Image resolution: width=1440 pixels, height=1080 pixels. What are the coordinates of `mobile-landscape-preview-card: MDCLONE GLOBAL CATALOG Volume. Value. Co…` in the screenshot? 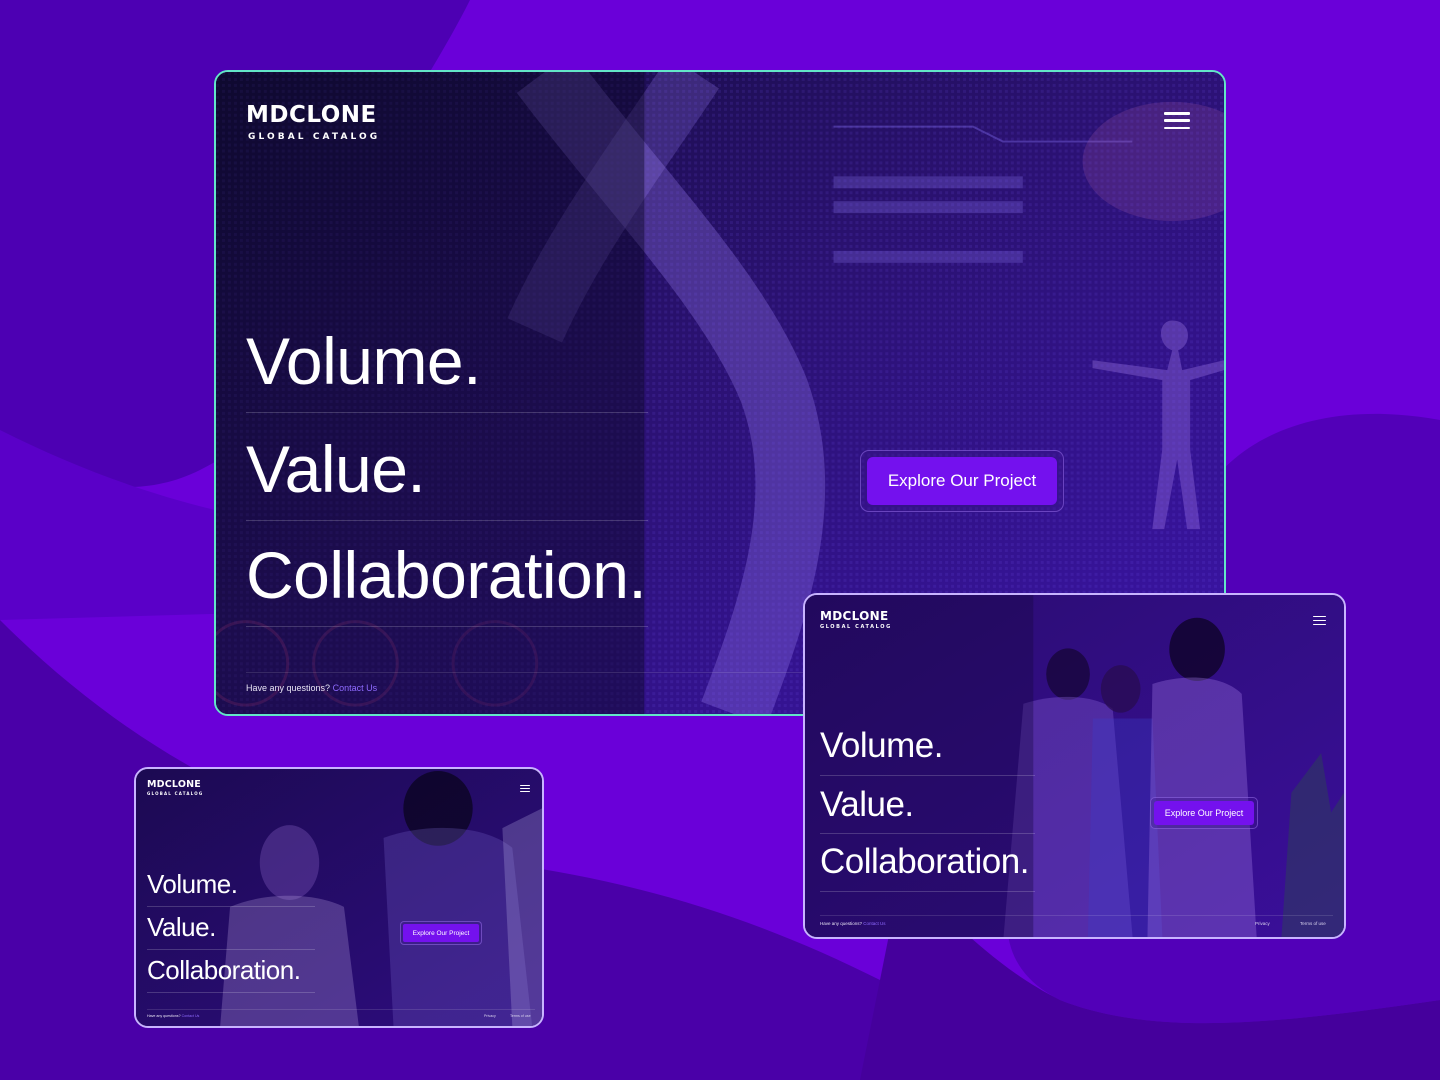 It's located at (339, 897).